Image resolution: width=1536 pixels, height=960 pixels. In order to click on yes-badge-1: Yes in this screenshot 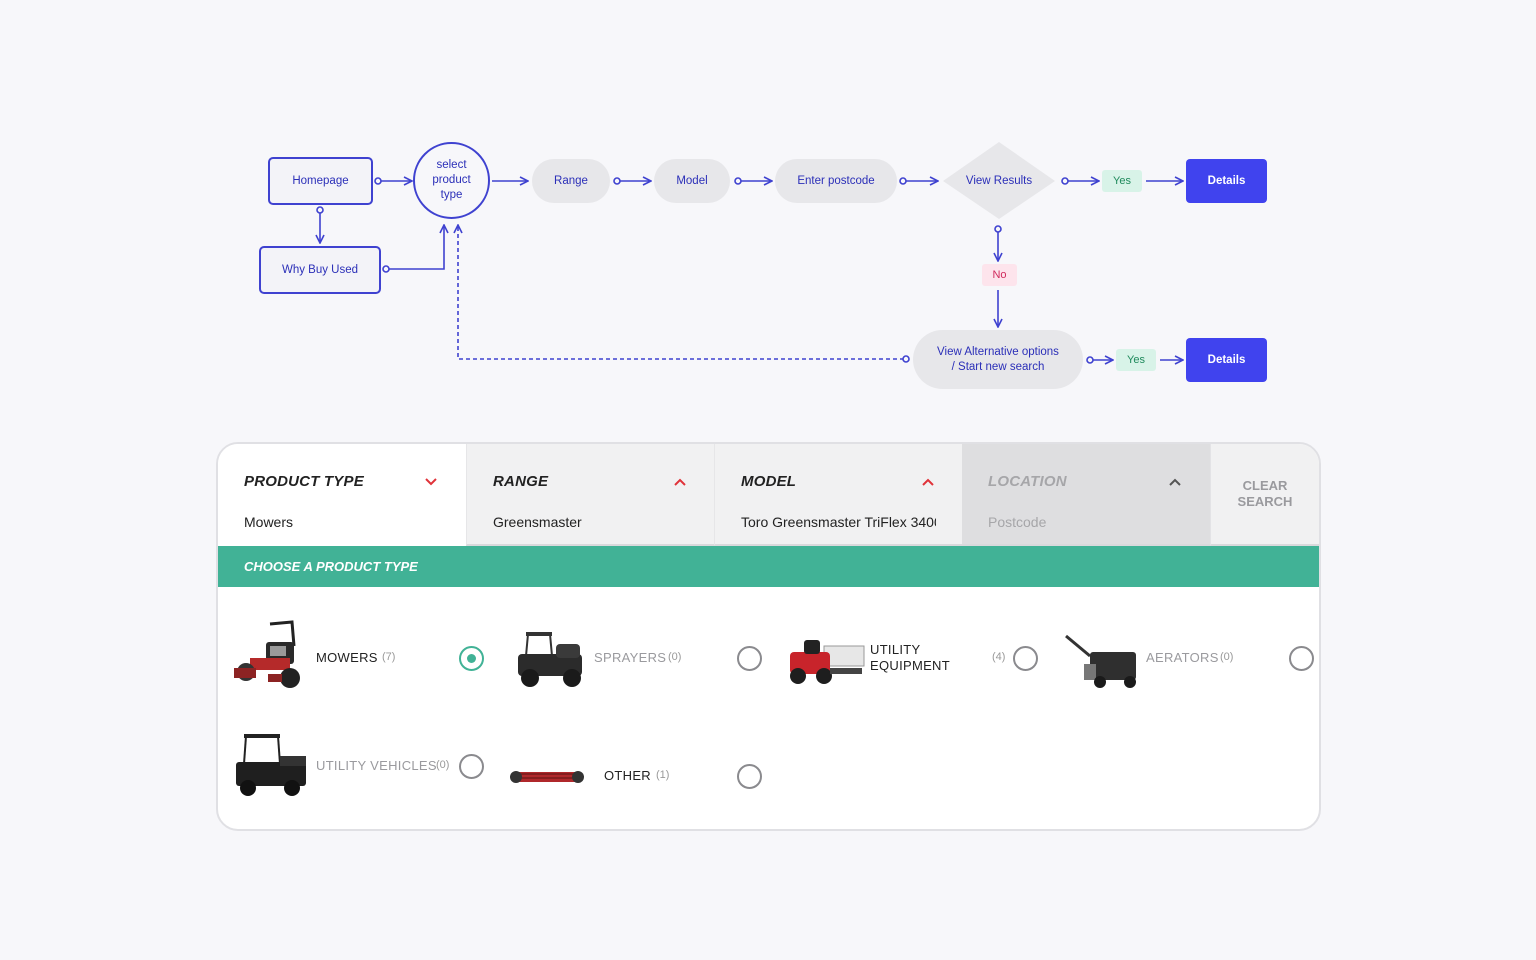, I will do `click(1122, 181)`.